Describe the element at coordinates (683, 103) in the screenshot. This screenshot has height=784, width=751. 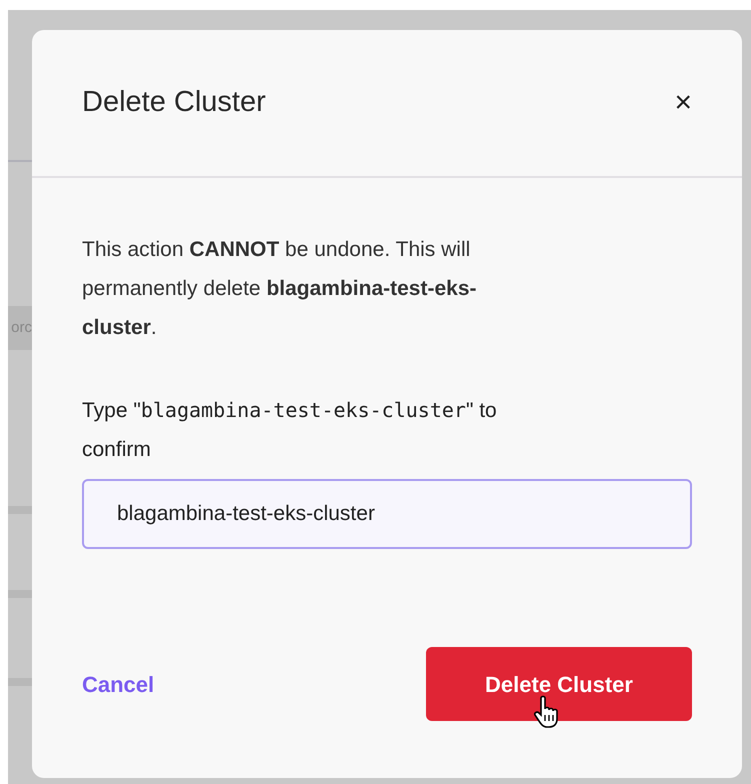
I see `close-button: ×` at that location.